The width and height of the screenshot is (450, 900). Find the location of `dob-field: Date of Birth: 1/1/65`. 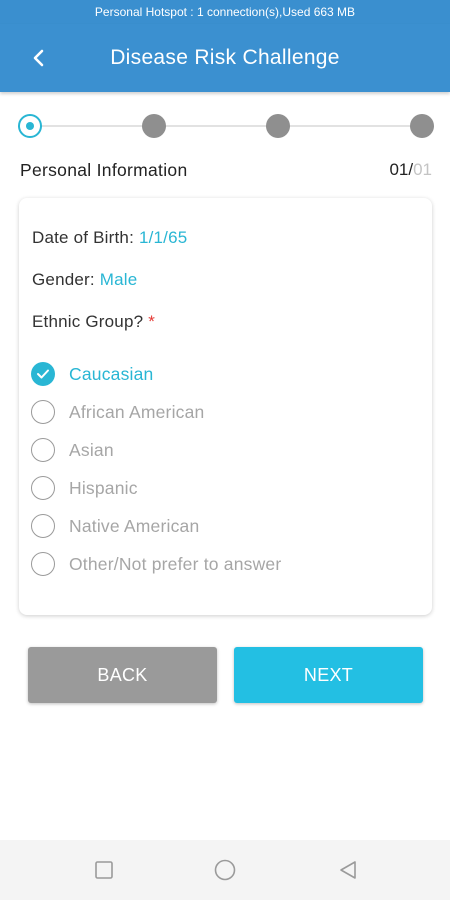

dob-field: Date of Birth: 1/1/65 is located at coordinates (109, 238).